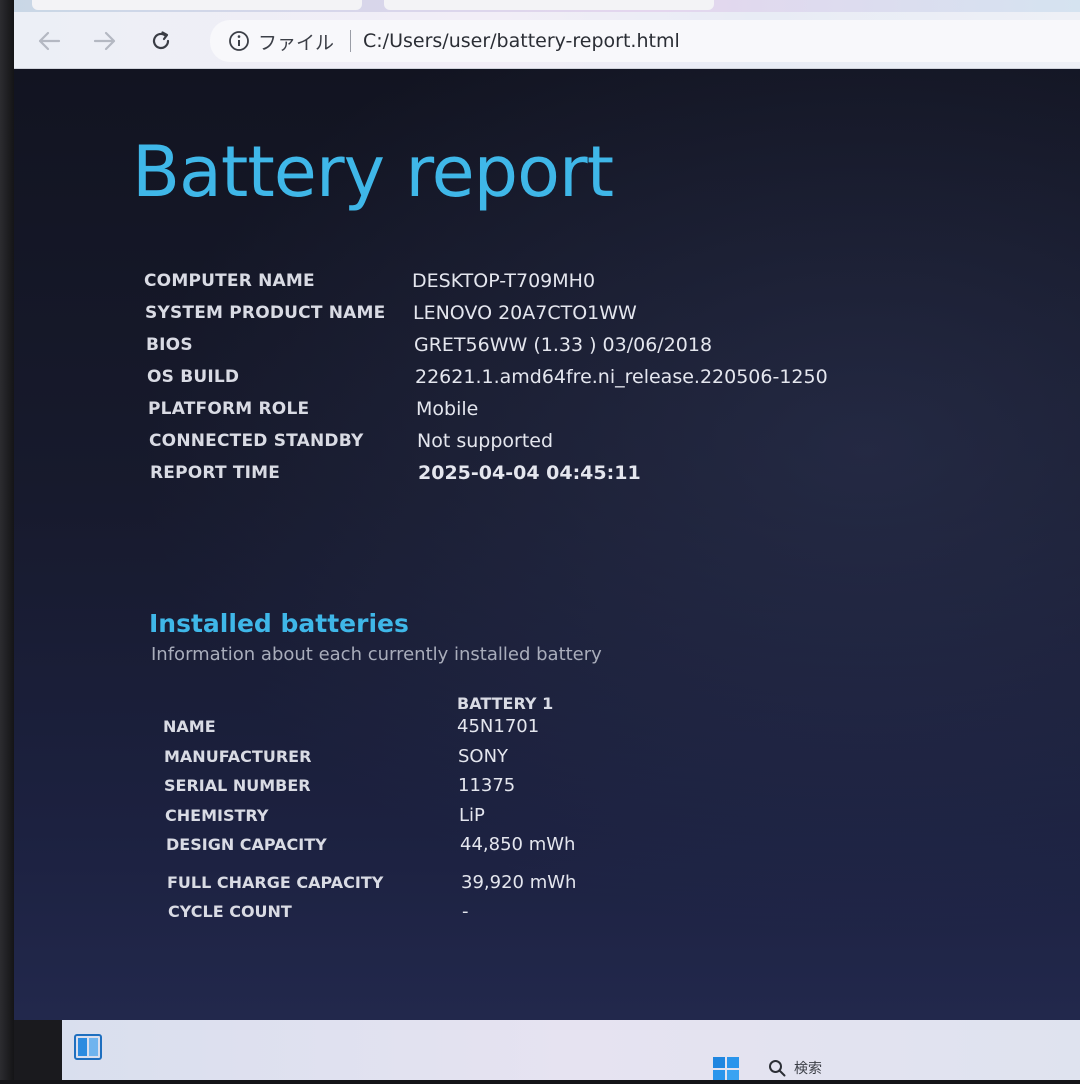 The image size is (1080, 1084). I want to click on back-button, so click(49, 41).